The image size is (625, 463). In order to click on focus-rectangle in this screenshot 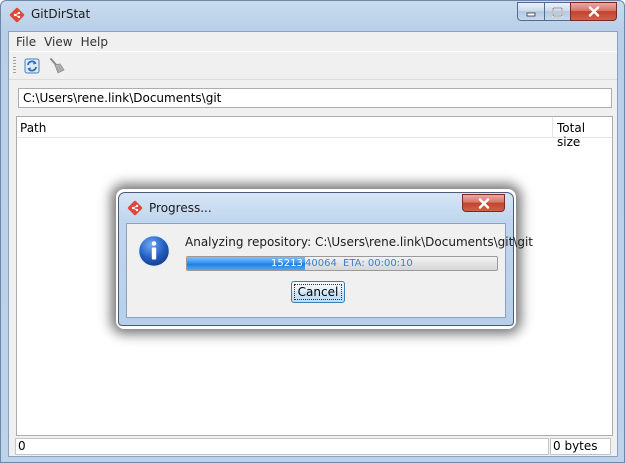, I will do `click(318, 292)`.